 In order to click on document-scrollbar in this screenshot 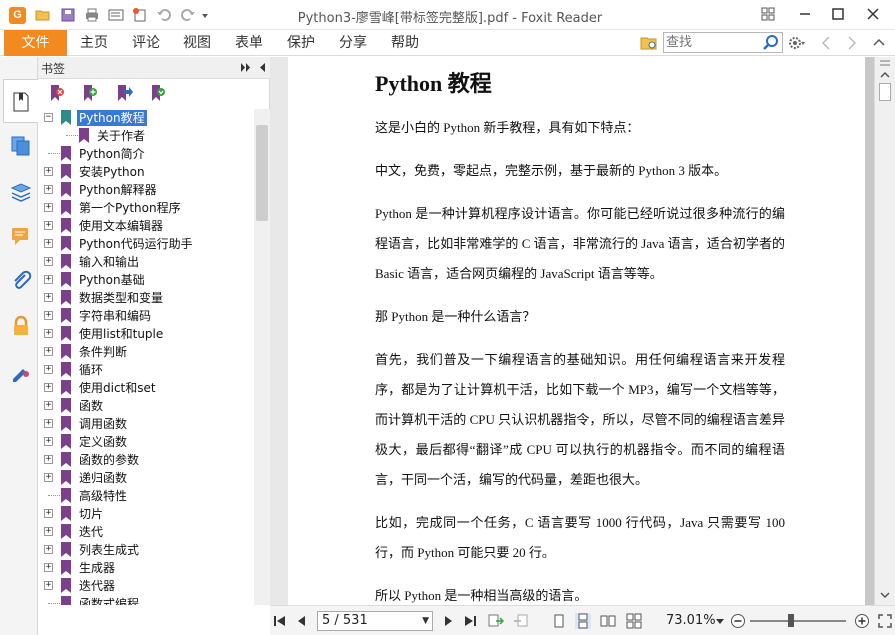, I will do `click(884, 331)`.